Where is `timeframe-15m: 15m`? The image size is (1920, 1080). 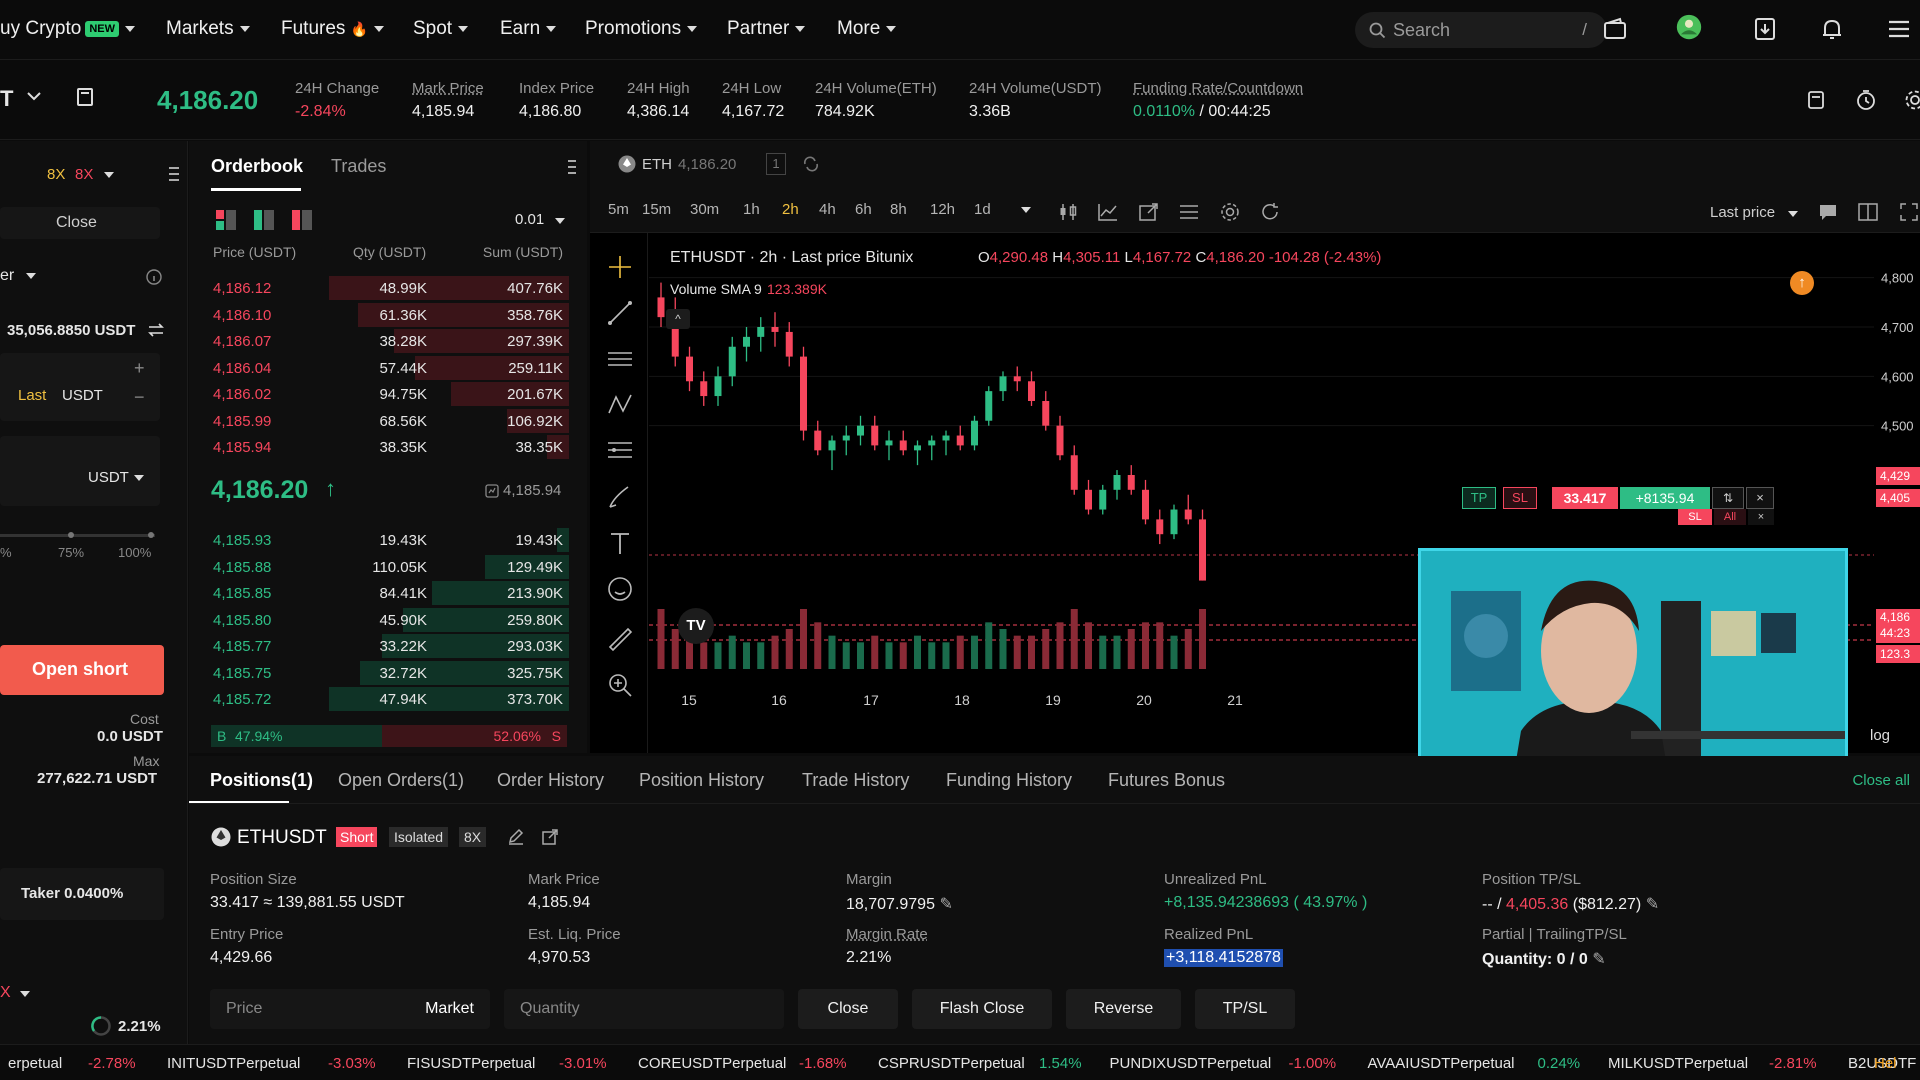
timeframe-15m: 15m is located at coordinates (656, 209).